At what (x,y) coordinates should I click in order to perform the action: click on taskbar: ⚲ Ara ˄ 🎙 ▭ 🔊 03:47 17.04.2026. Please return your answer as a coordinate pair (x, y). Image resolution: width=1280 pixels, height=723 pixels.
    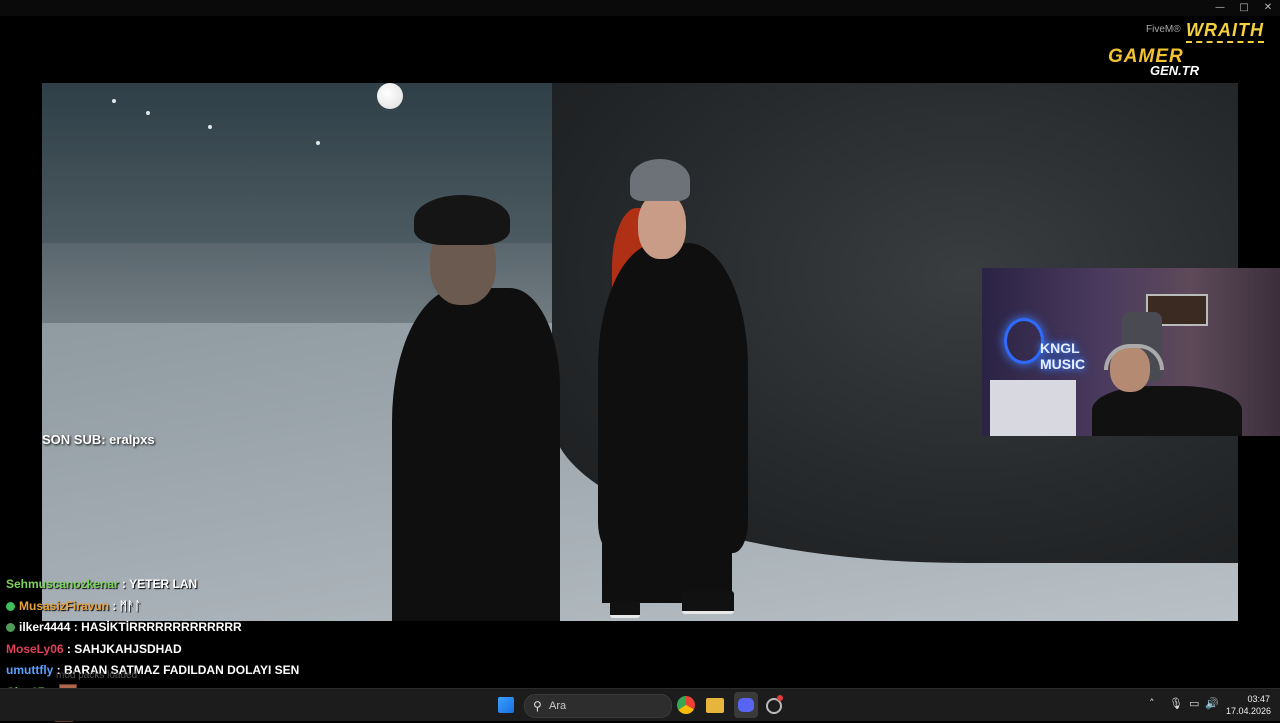
    Looking at the image, I should click on (640, 704).